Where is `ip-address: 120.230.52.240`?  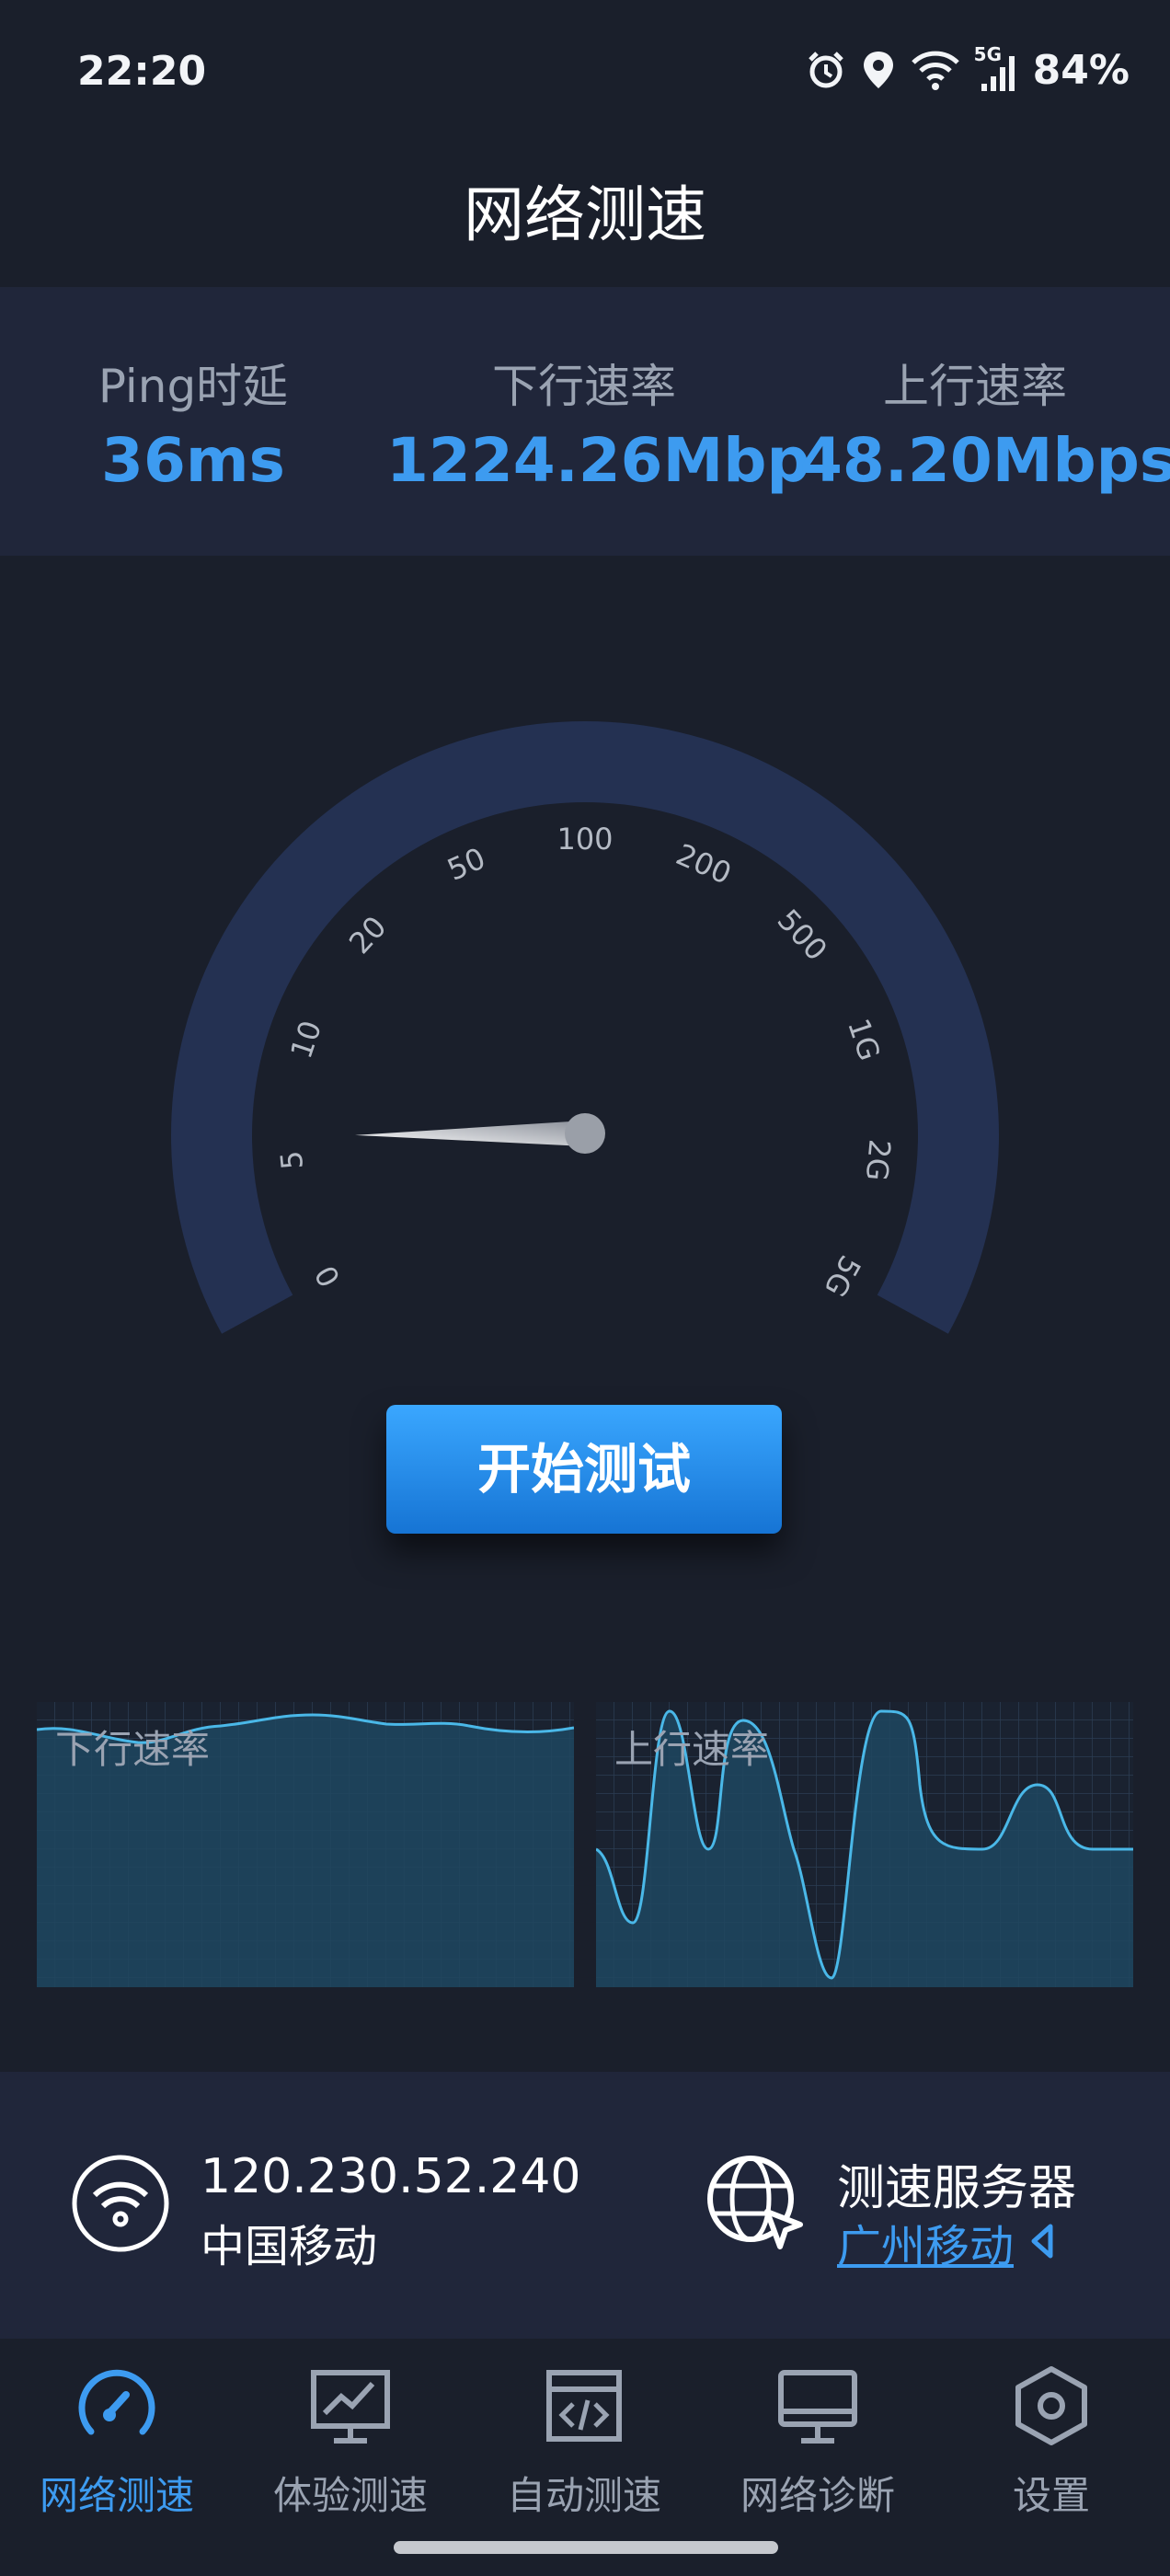
ip-address: 120.230.52.240 is located at coordinates (391, 2176).